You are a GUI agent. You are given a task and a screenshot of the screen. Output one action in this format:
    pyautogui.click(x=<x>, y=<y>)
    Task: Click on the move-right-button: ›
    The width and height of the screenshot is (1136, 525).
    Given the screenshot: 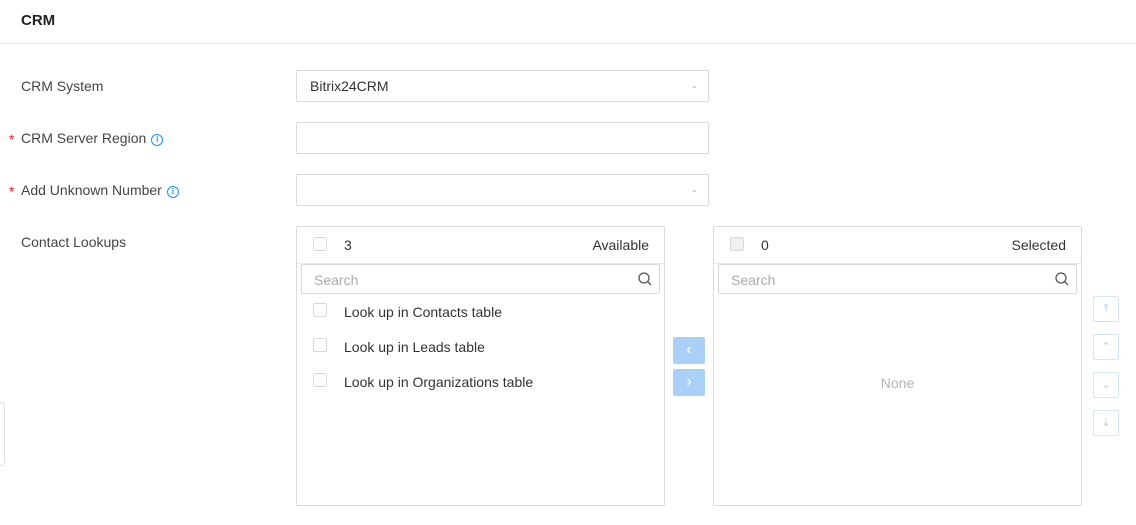 What is the action you would take?
    pyautogui.click(x=689, y=382)
    